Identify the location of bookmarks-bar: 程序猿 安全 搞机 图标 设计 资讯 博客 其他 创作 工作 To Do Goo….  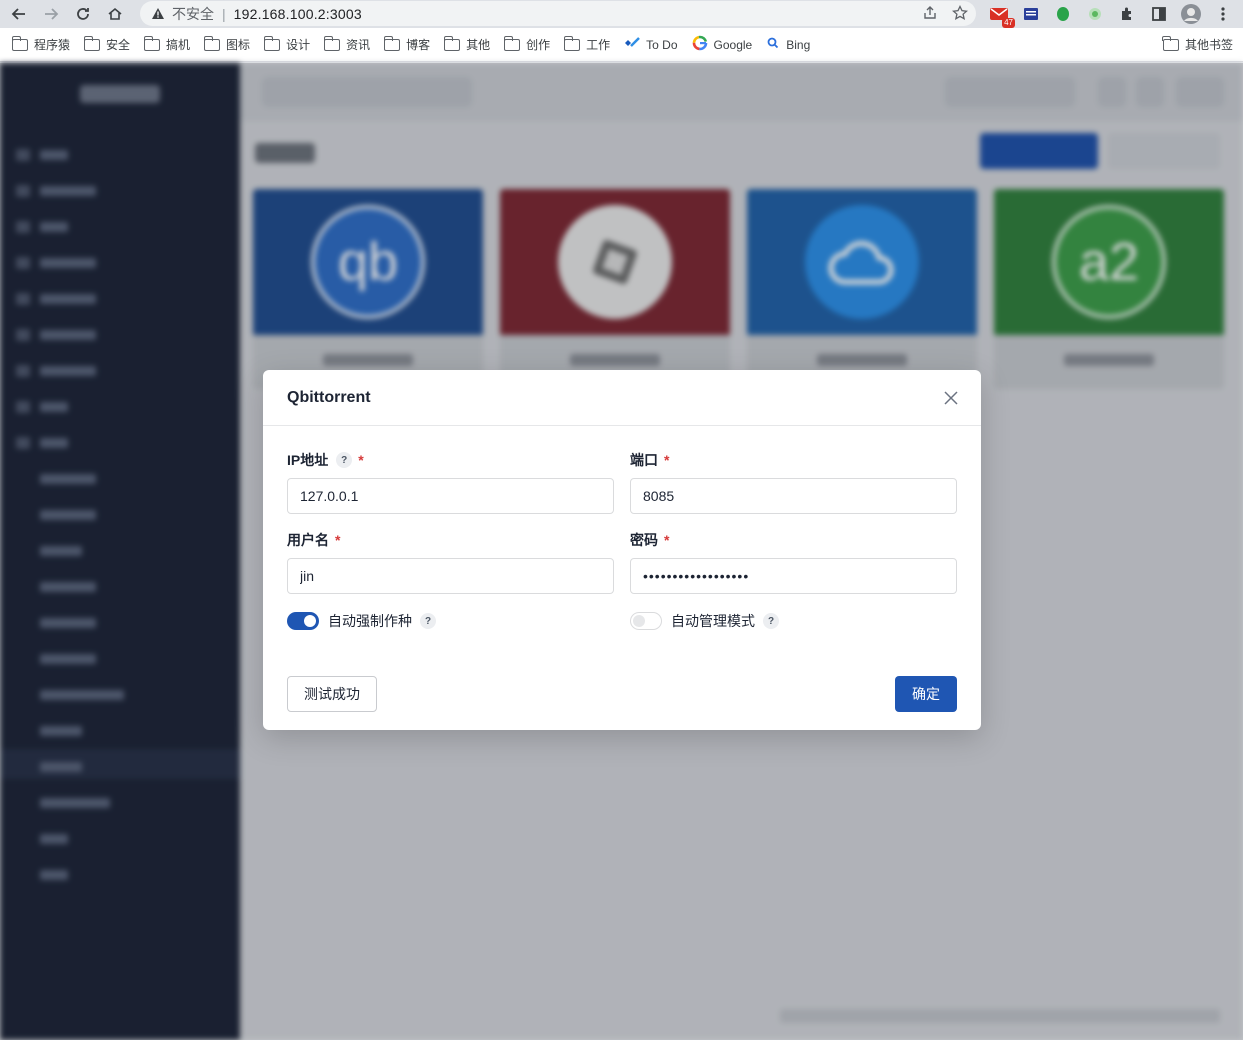
(621, 45).